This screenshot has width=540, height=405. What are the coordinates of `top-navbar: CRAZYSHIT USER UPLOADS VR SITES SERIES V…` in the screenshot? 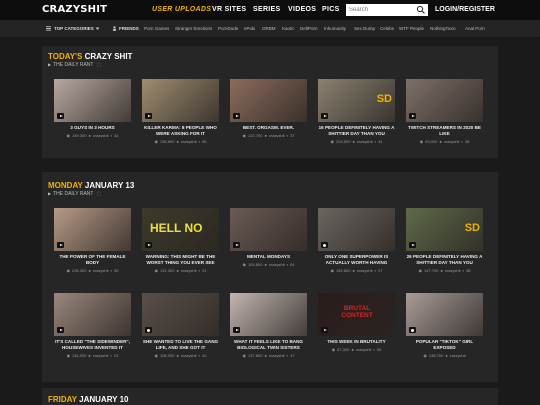 It's located at (270, 10).